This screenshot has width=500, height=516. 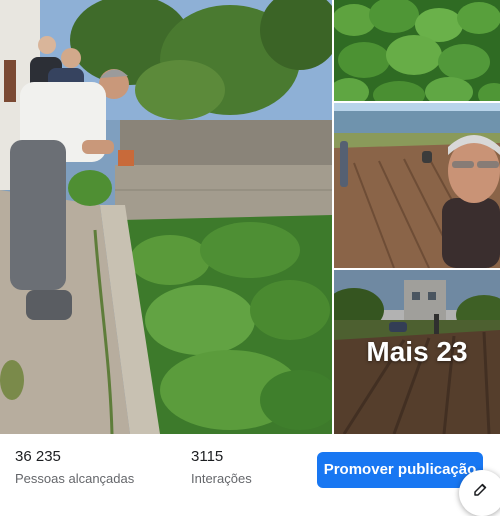 I want to click on more-photos-overlay: Mais 23, so click(x=417, y=352).